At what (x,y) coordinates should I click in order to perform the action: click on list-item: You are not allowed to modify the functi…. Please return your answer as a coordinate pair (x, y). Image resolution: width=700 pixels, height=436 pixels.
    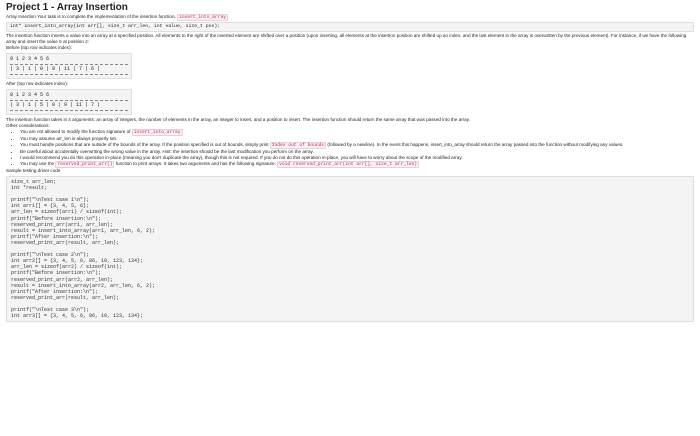
    Looking at the image, I should click on (357, 132).